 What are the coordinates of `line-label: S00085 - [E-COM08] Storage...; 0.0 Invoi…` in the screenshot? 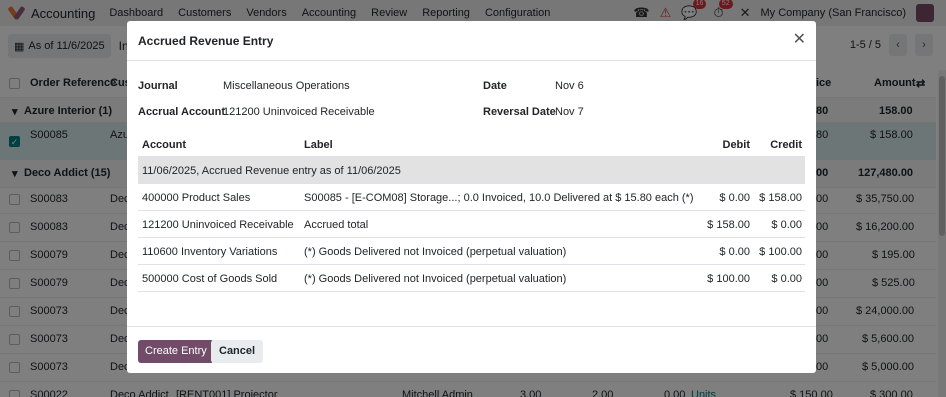 It's located at (499, 198).